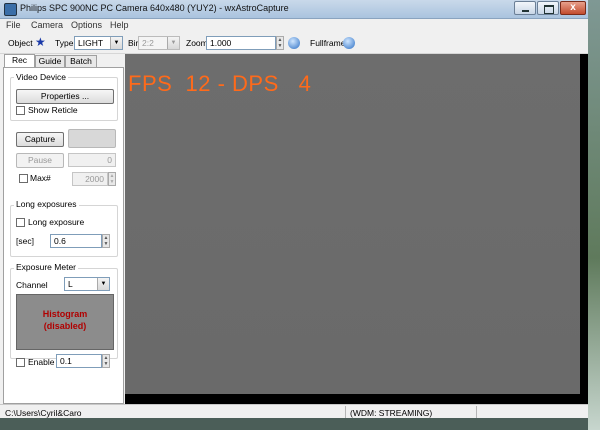 This screenshot has width=600, height=430. I want to click on tab-batch: Batch, so click(81, 61).